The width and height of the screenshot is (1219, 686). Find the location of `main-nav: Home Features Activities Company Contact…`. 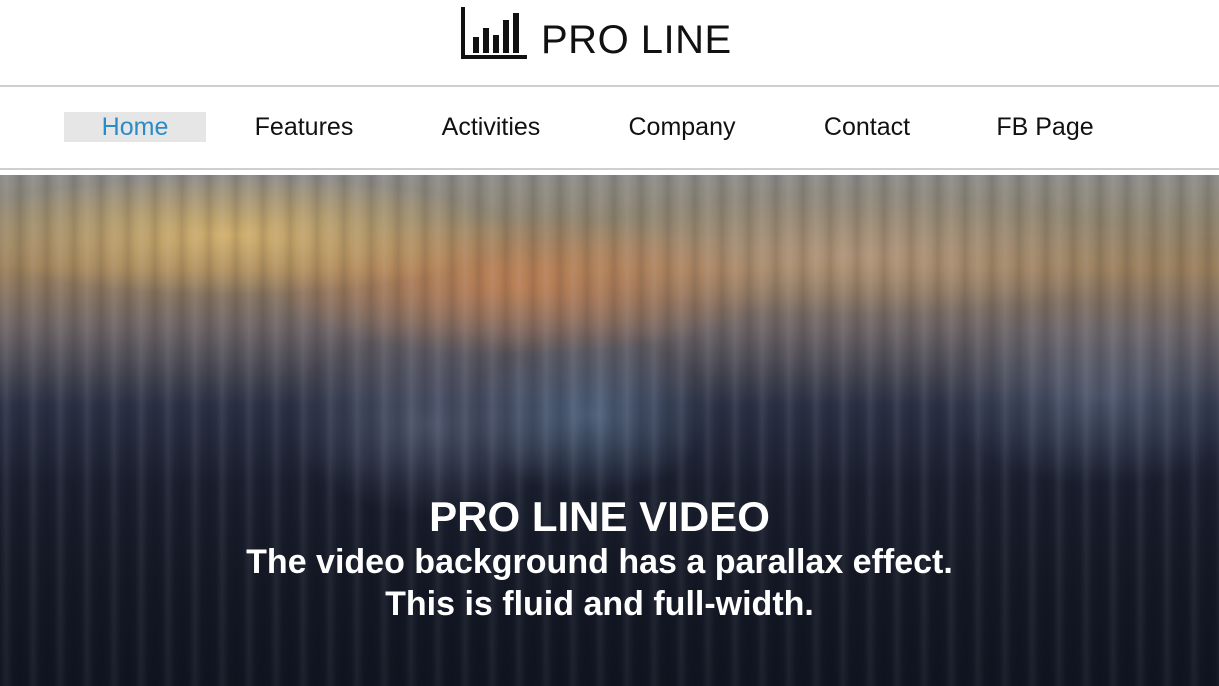

main-nav: Home Features Activities Company Contact… is located at coordinates (609, 127).